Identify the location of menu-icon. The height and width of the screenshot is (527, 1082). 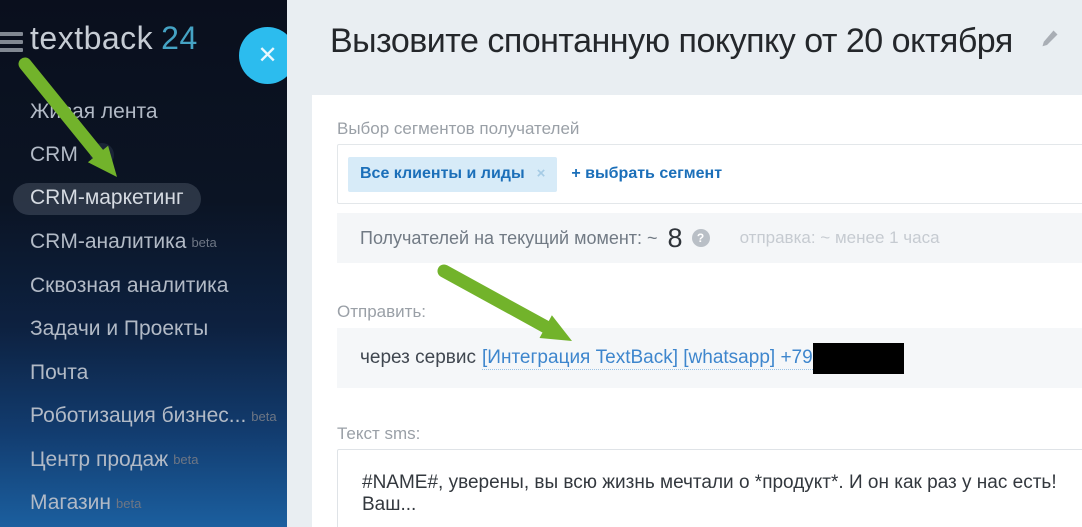
(11, 44).